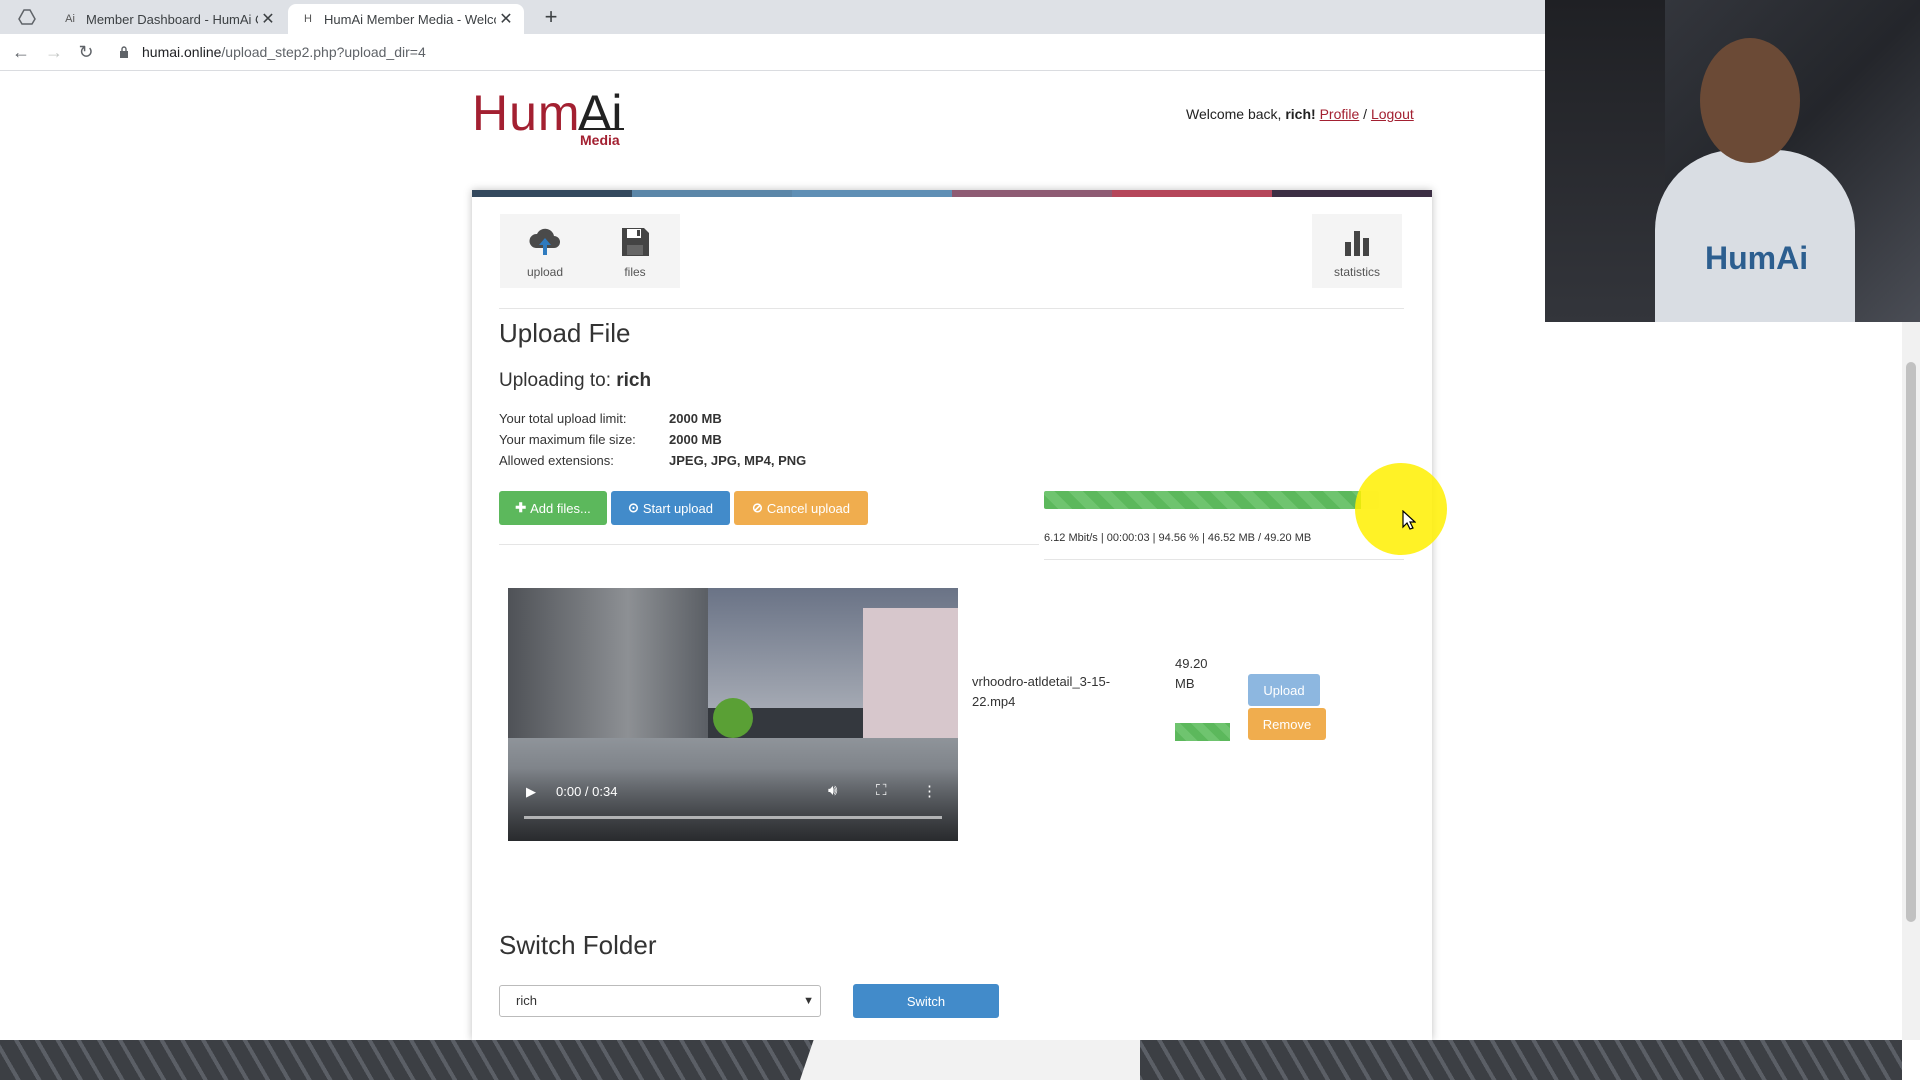  What do you see at coordinates (660, 1001) in the screenshot?
I see `folder-select: rich ▼` at bounding box center [660, 1001].